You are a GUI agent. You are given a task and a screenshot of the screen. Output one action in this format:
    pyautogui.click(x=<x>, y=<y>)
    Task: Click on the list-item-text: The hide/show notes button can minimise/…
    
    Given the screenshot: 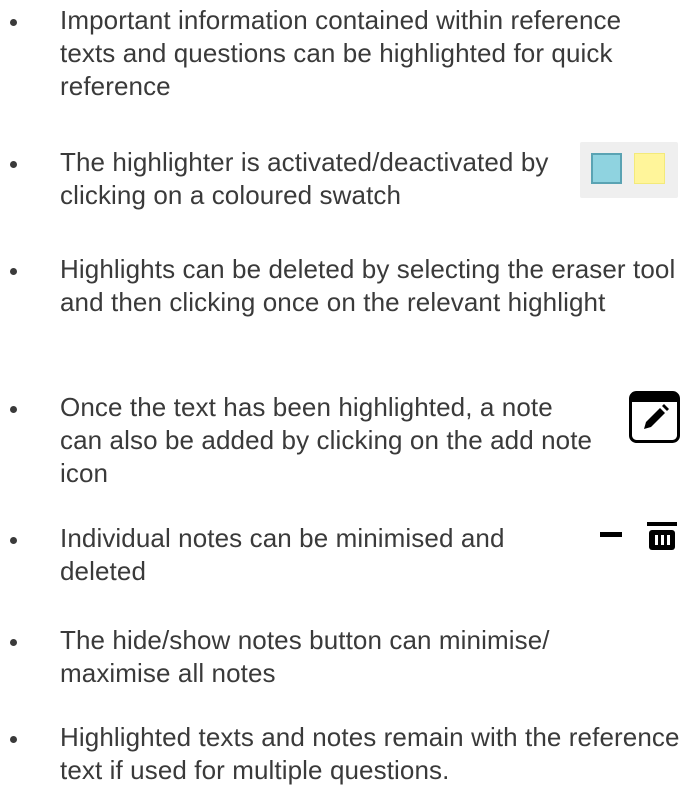 What is the action you would take?
    pyautogui.click(x=305, y=656)
    